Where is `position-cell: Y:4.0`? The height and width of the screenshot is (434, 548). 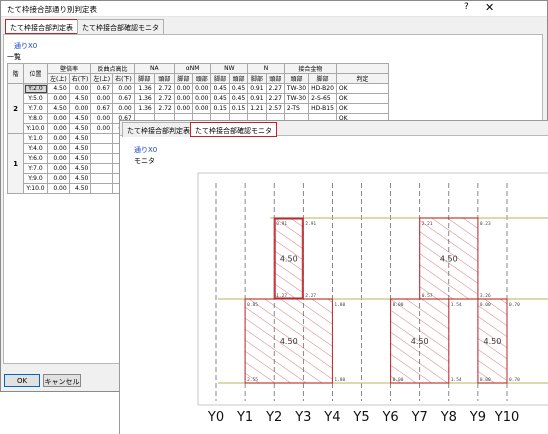
position-cell: Y:4.0 is located at coordinates (35, 148).